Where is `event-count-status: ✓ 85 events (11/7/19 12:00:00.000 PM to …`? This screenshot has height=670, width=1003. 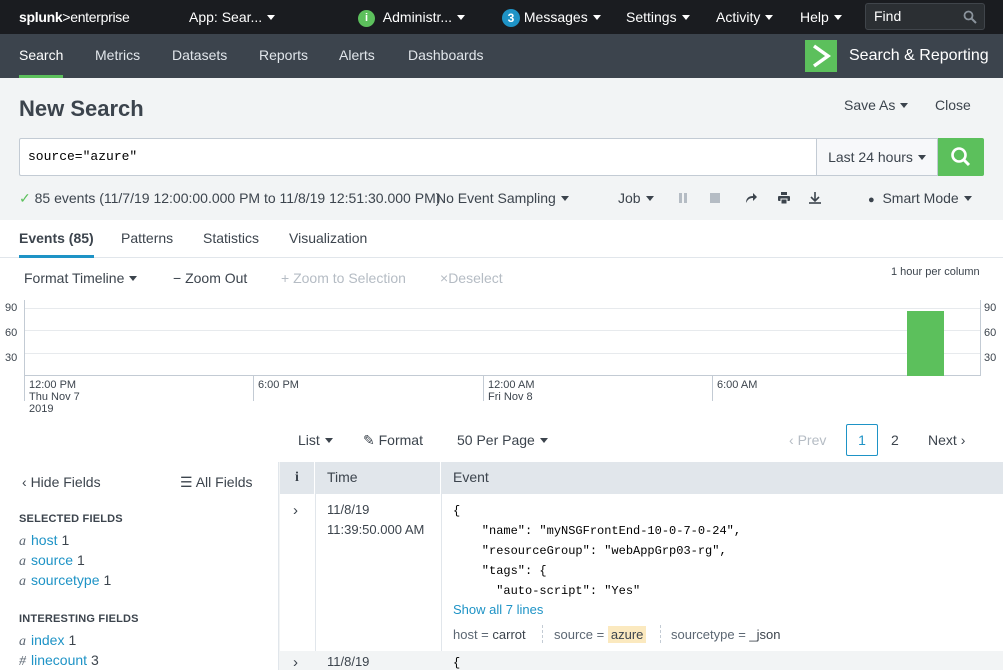 event-count-status: ✓ 85 events (11/7/19 12:00:00.000 PM to … is located at coordinates (230, 198).